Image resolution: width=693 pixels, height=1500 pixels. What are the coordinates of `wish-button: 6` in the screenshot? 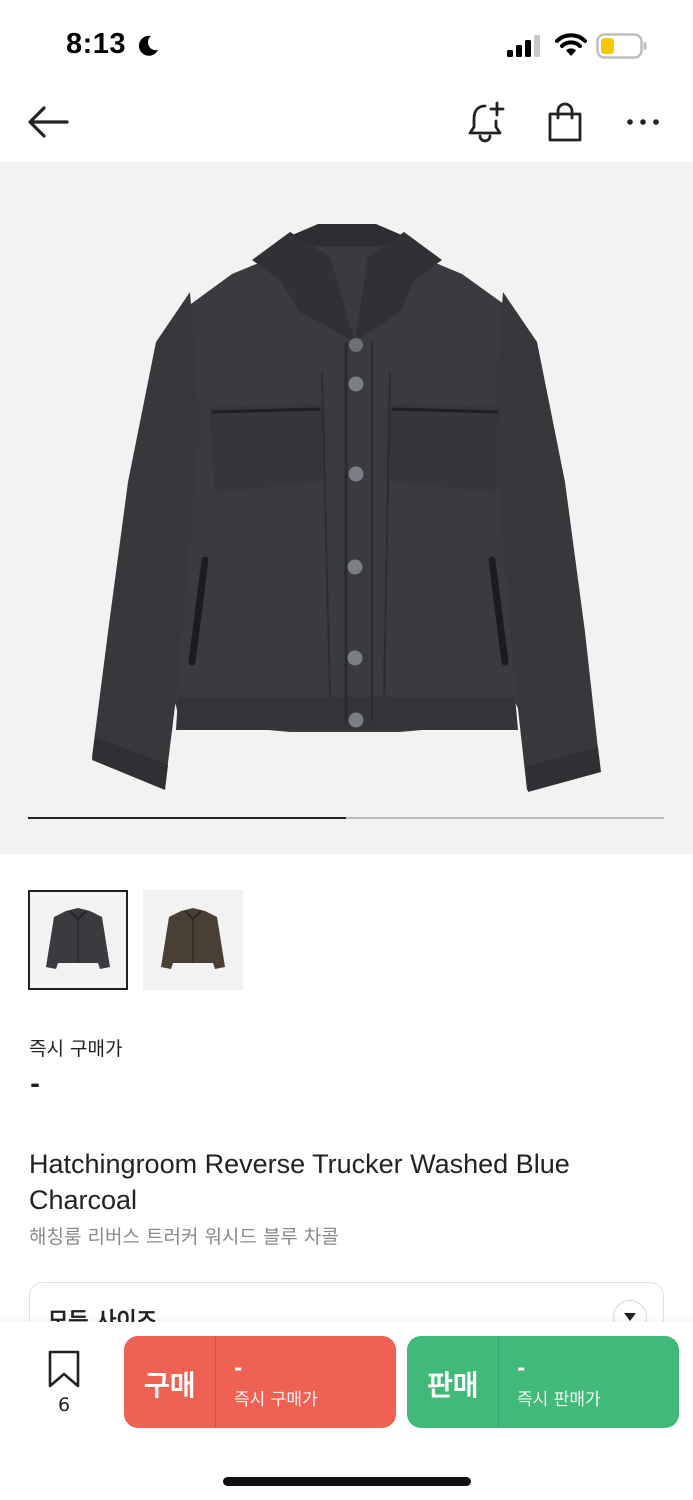 It's located at (64, 1383).